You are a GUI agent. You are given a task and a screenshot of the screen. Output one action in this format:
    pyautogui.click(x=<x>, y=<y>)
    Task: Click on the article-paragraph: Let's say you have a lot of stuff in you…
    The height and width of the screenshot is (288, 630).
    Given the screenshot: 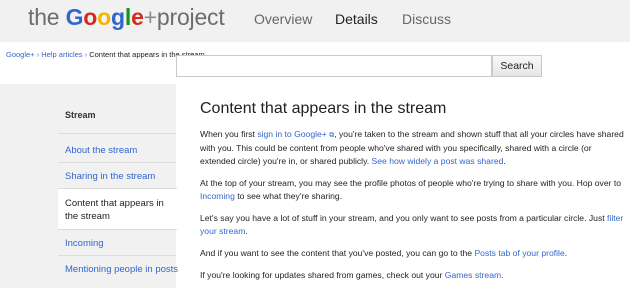 What is the action you would take?
    pyautogui.click(x=412, y=224)
    